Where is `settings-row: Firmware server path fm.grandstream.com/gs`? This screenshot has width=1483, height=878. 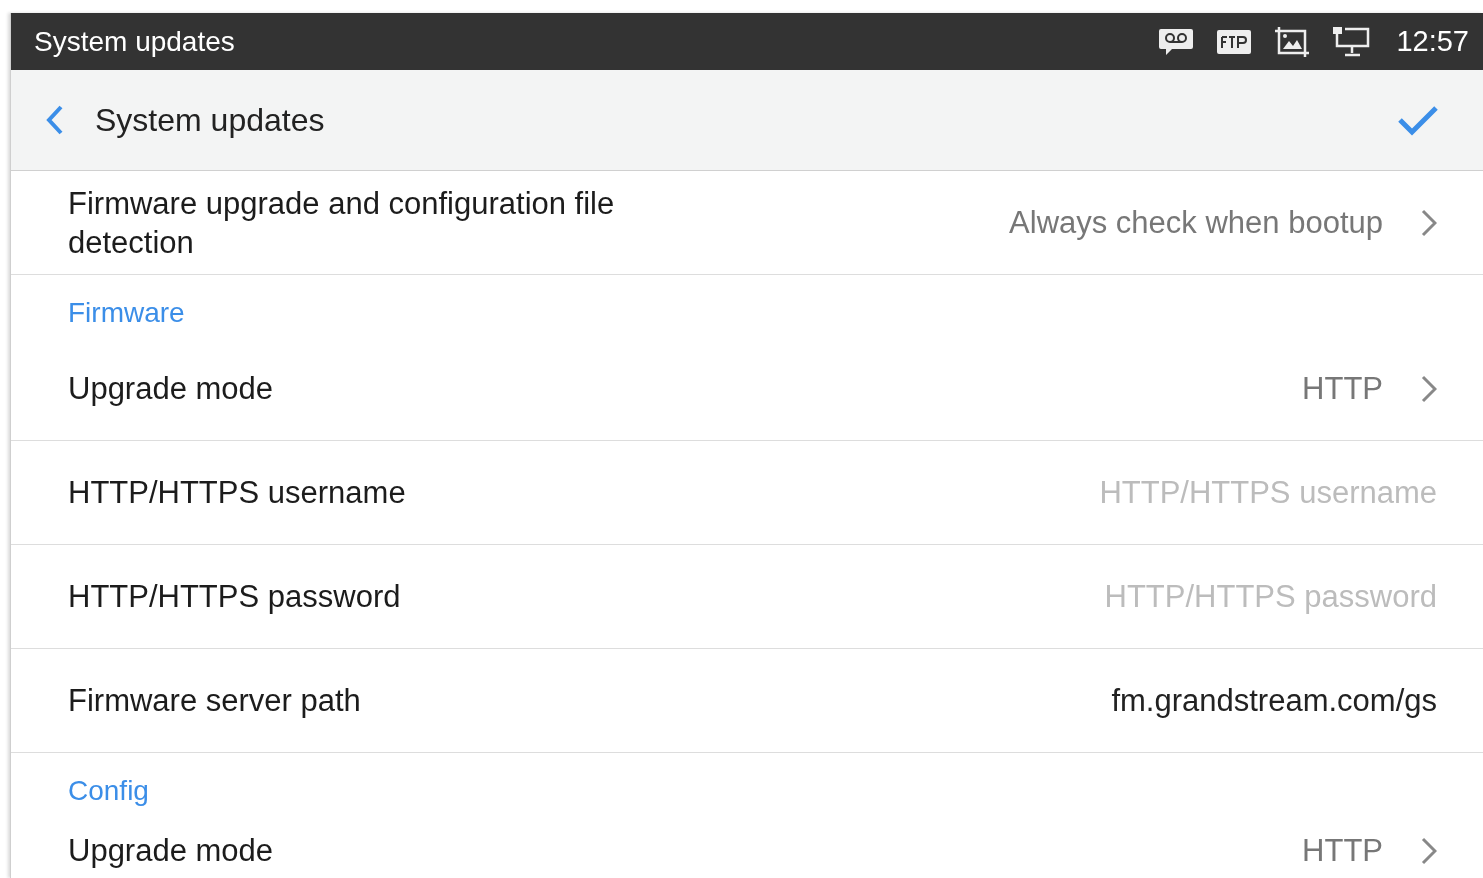 settings-row: Firmware server path fm.grandstream.com/gs is located at coordinates (747, 701).